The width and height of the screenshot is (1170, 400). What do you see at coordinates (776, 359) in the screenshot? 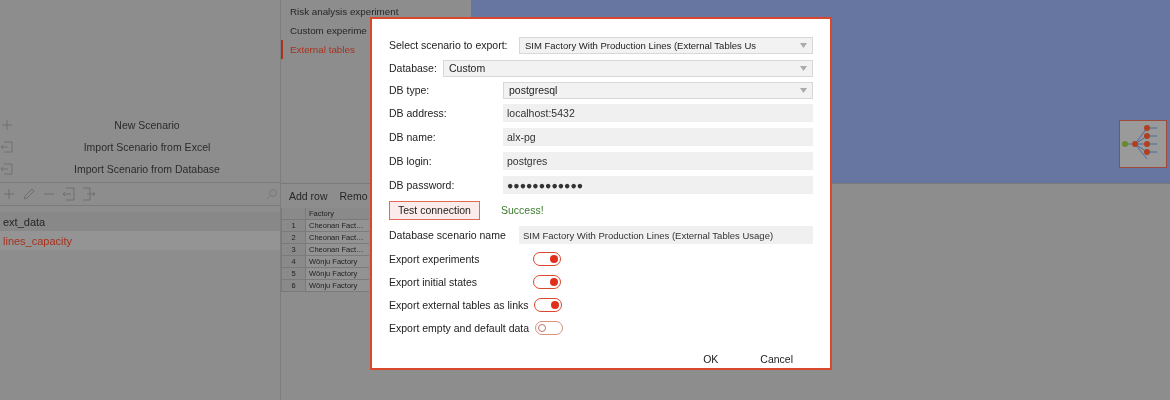
I see `dialog-button: Cancel` at bounding box center [776, 359].